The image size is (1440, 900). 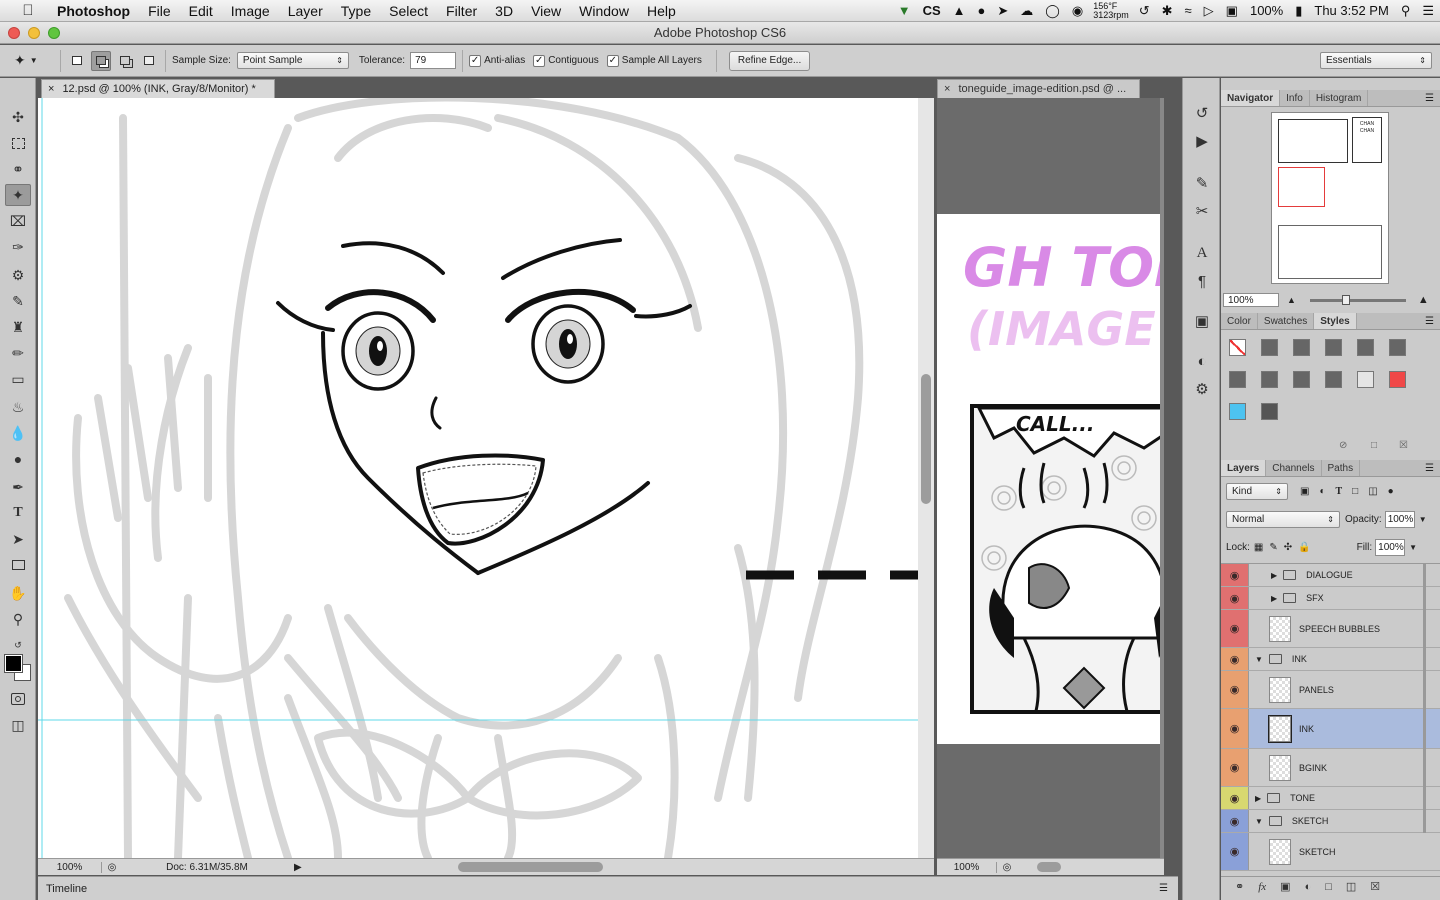 What do you see at coordinates (18, 169) in the screenshot?
I see `lasso-tool-icon: ⚭` at bounding box center [18, 169].